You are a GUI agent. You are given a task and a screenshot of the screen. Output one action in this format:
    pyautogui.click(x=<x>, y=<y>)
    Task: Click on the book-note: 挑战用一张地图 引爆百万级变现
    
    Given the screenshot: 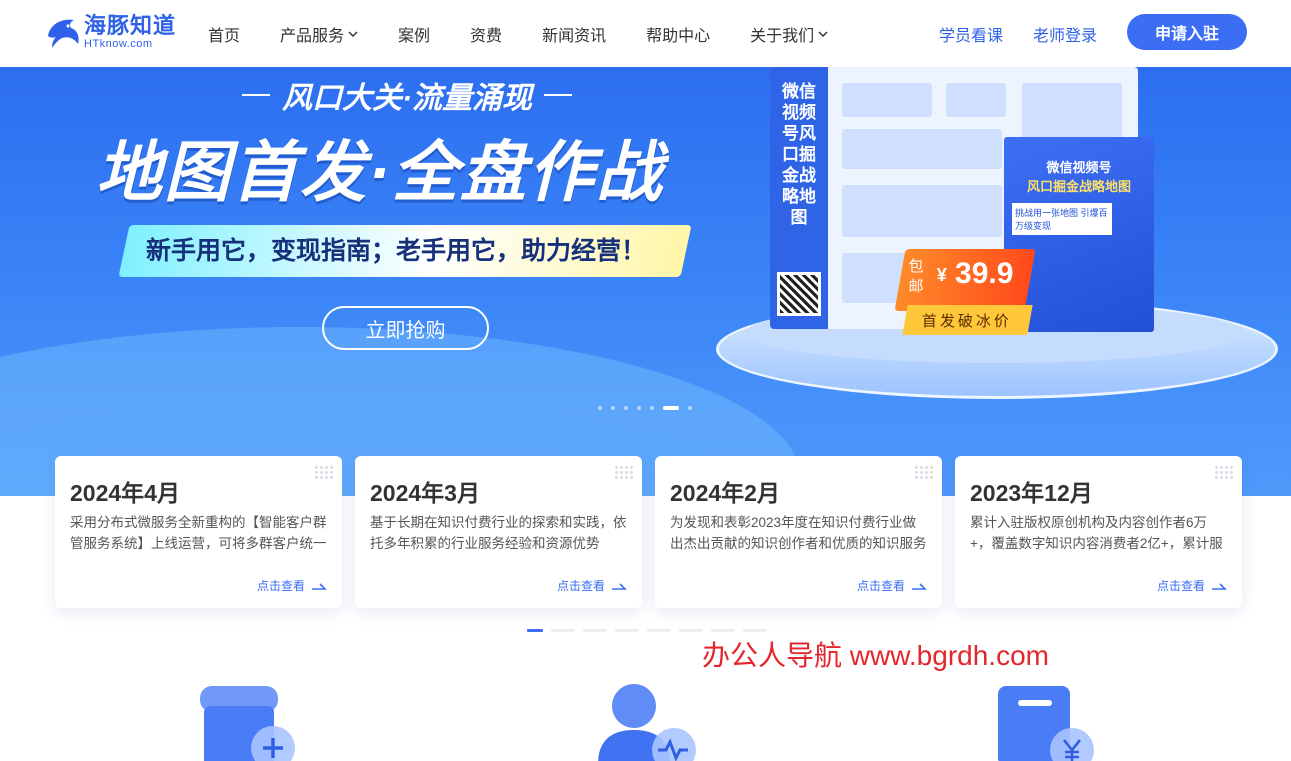 What is the action you would take?
    pyautogui.click(x=1062, y=219)
    